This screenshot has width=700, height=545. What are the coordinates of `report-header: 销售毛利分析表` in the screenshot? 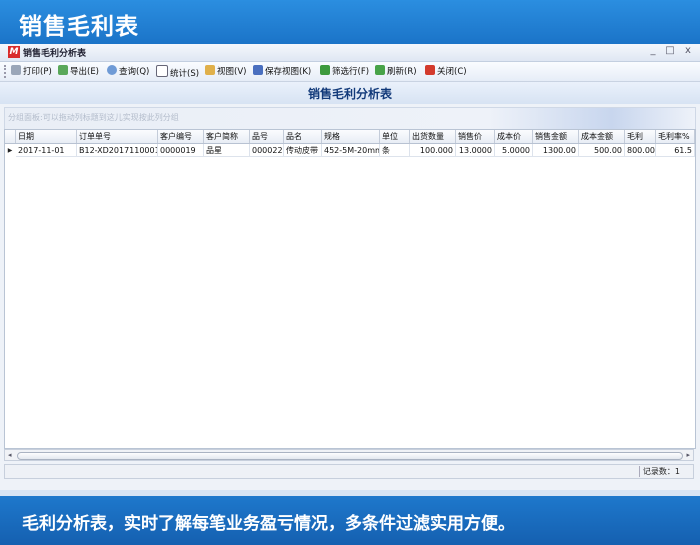 It's located at (350, 93).